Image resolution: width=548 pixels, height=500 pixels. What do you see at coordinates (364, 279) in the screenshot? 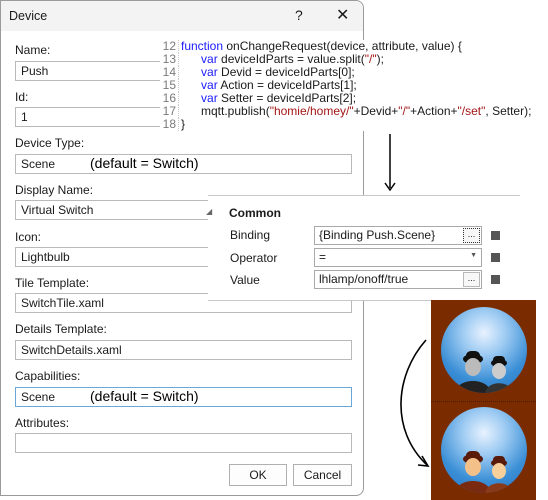
I see `value-value: lhlamp/onoff/true` at bounding box center [364, 279].